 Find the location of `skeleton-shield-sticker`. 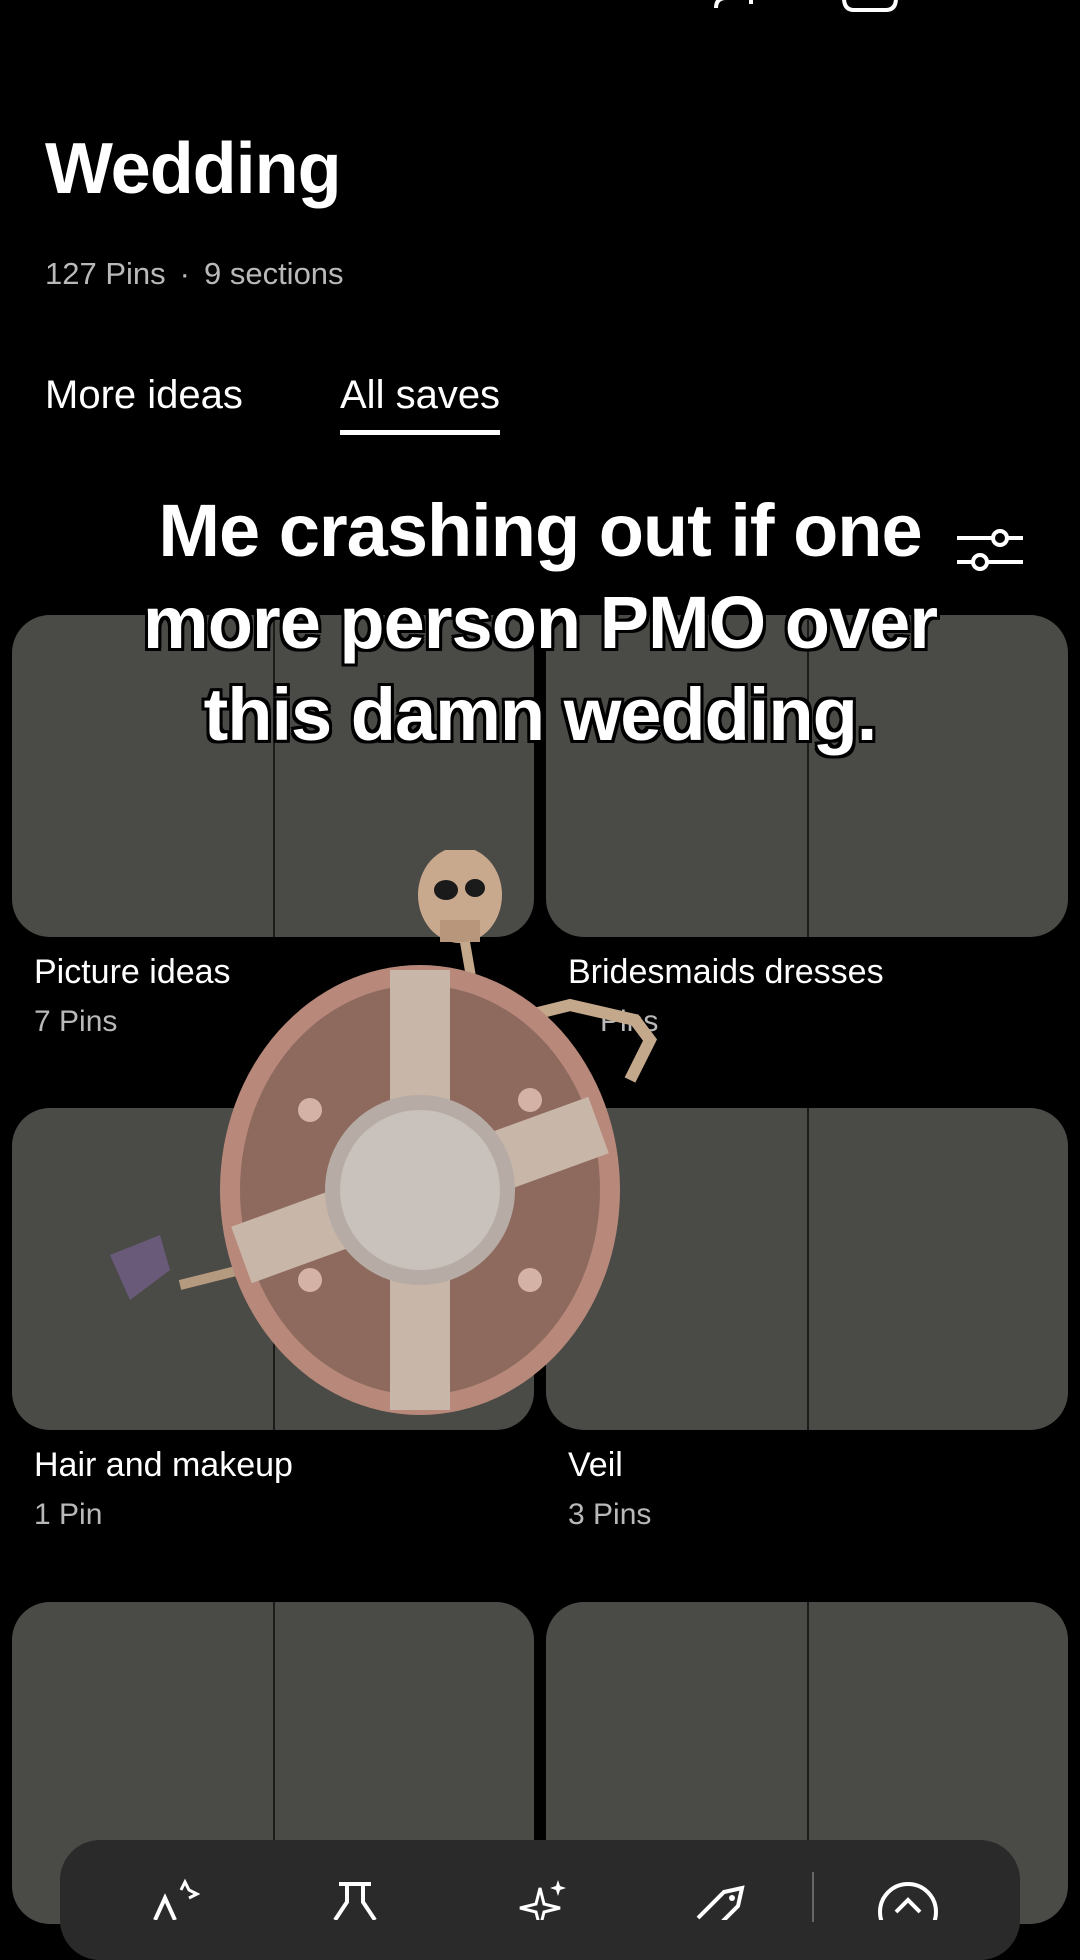

skeleton-shield-sticker is located at coordinates (384, 1132).